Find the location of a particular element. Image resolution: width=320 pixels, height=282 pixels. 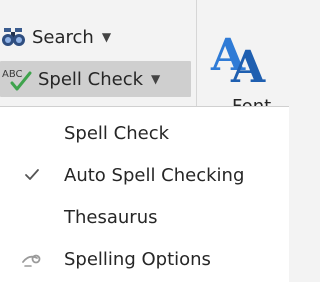

menu-item-label: Thesaurus is located at coordinates (111, 217).